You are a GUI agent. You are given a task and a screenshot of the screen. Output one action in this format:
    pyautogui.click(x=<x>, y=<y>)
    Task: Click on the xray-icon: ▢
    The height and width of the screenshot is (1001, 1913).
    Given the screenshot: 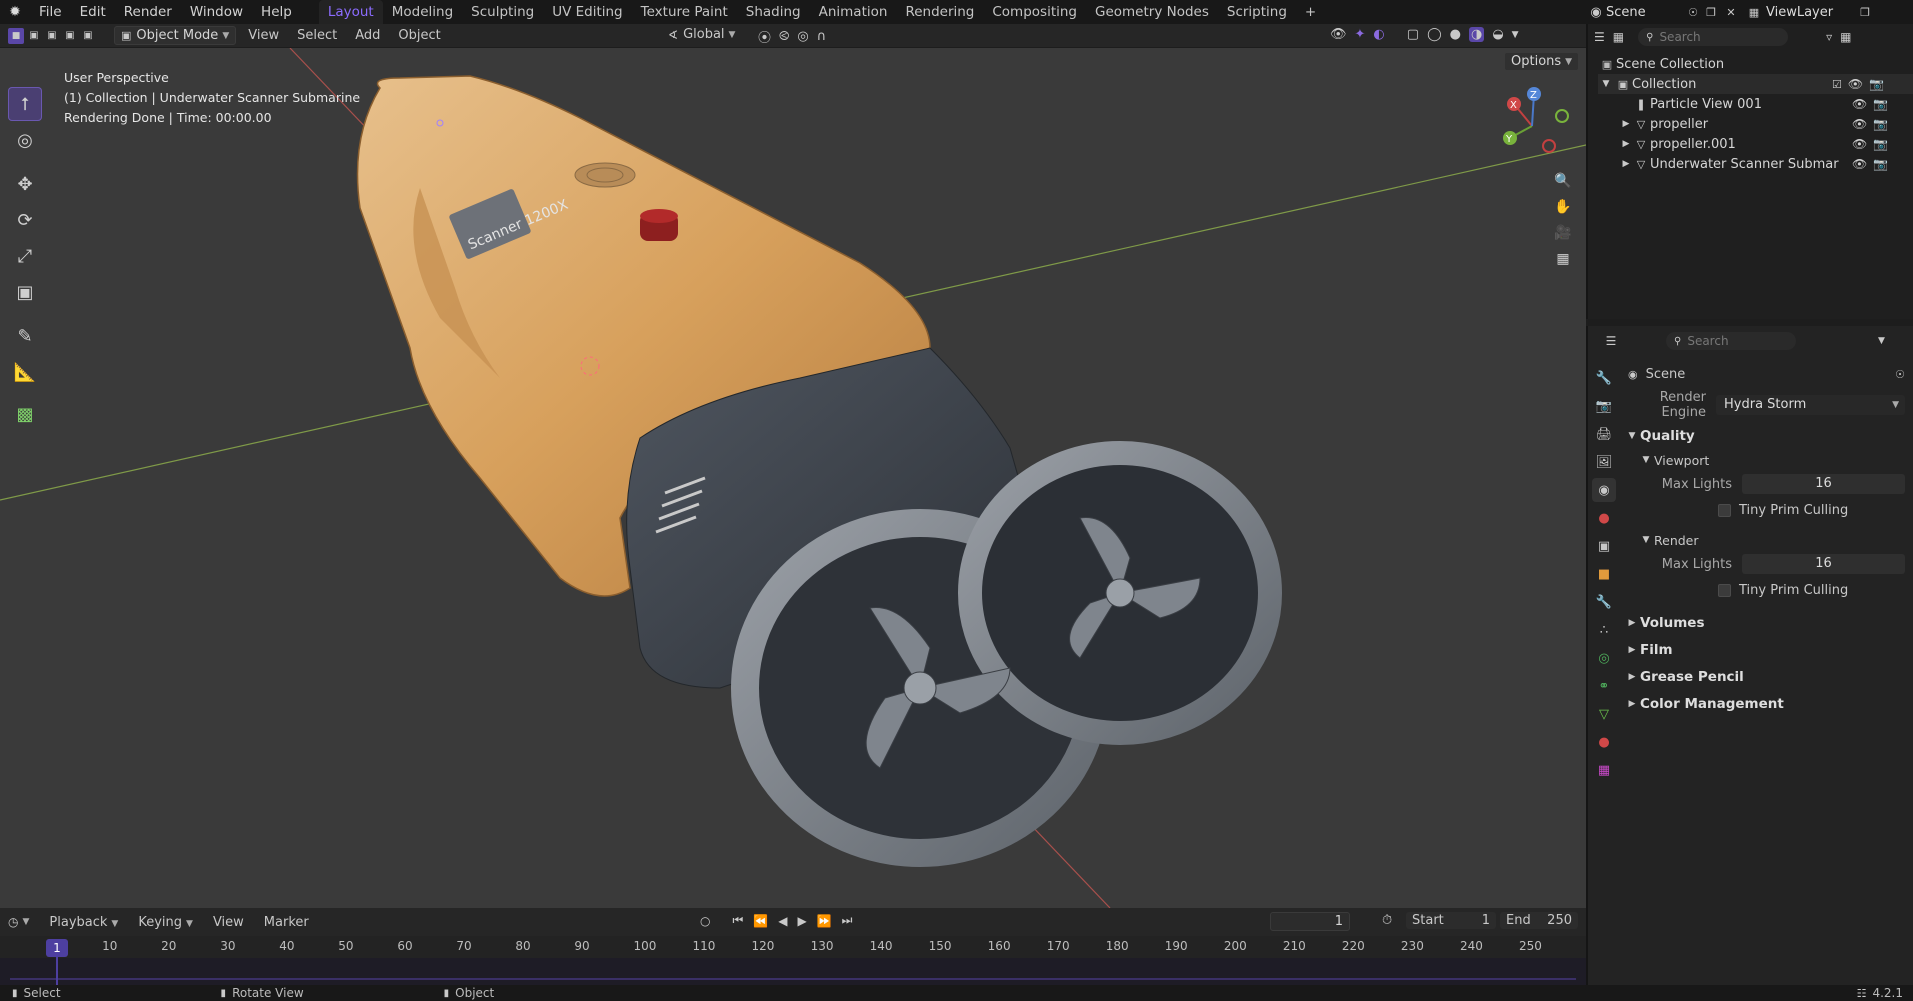 What is the action you would take?
    pyautogui.click(x=1413, y=34)
    